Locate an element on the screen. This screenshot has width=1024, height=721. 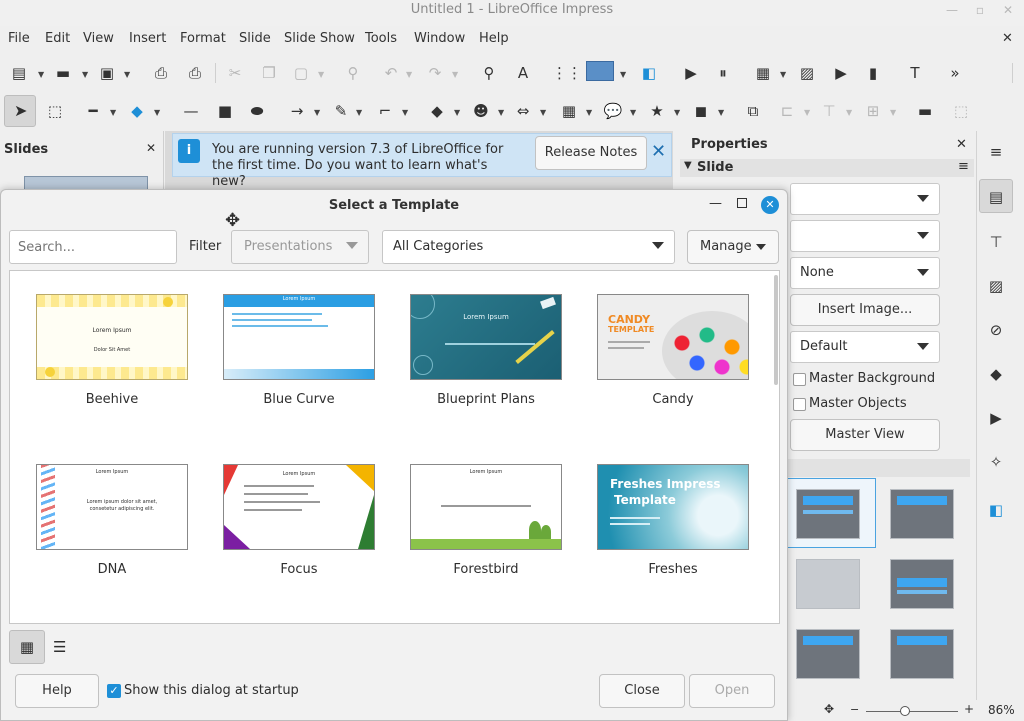
menu-slide: Slide is located at coordinates (255, 38).